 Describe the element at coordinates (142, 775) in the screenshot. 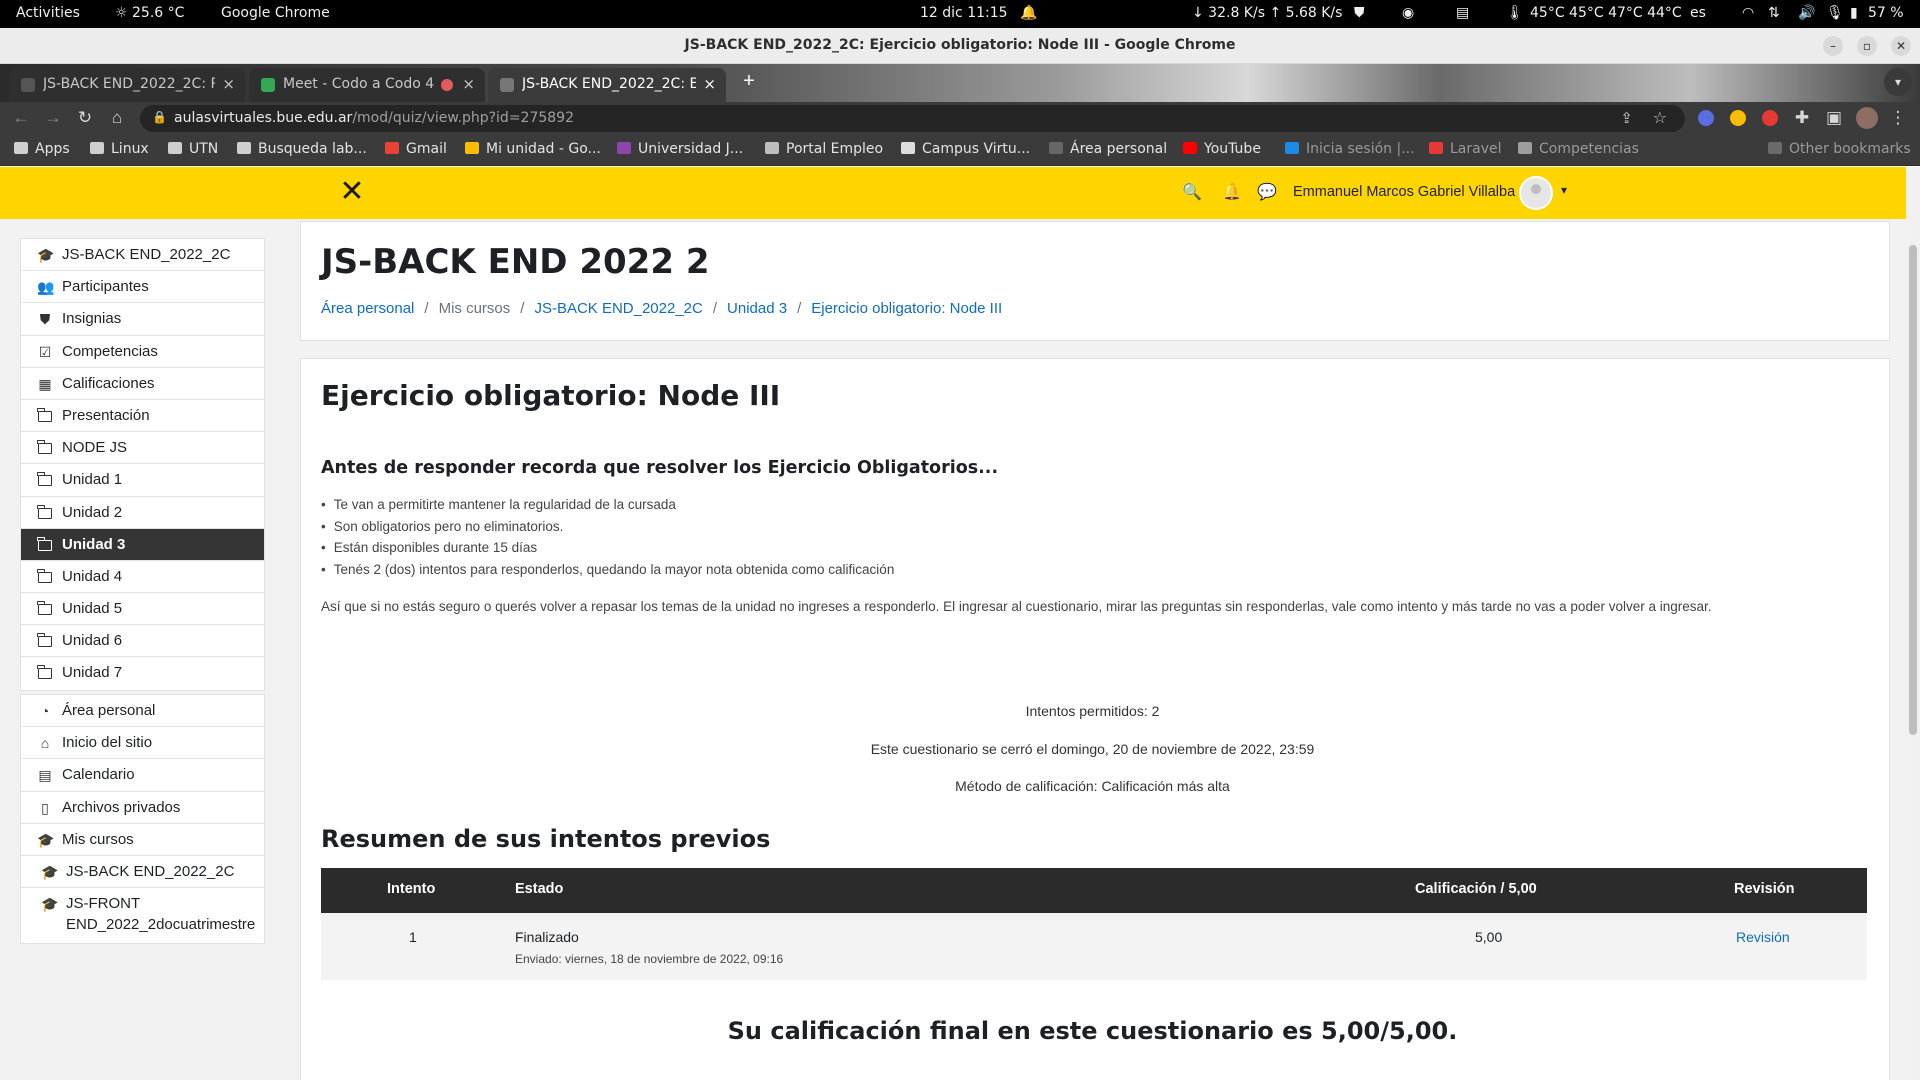

I see `sidebar-item: ▤ Calendario` at that location.